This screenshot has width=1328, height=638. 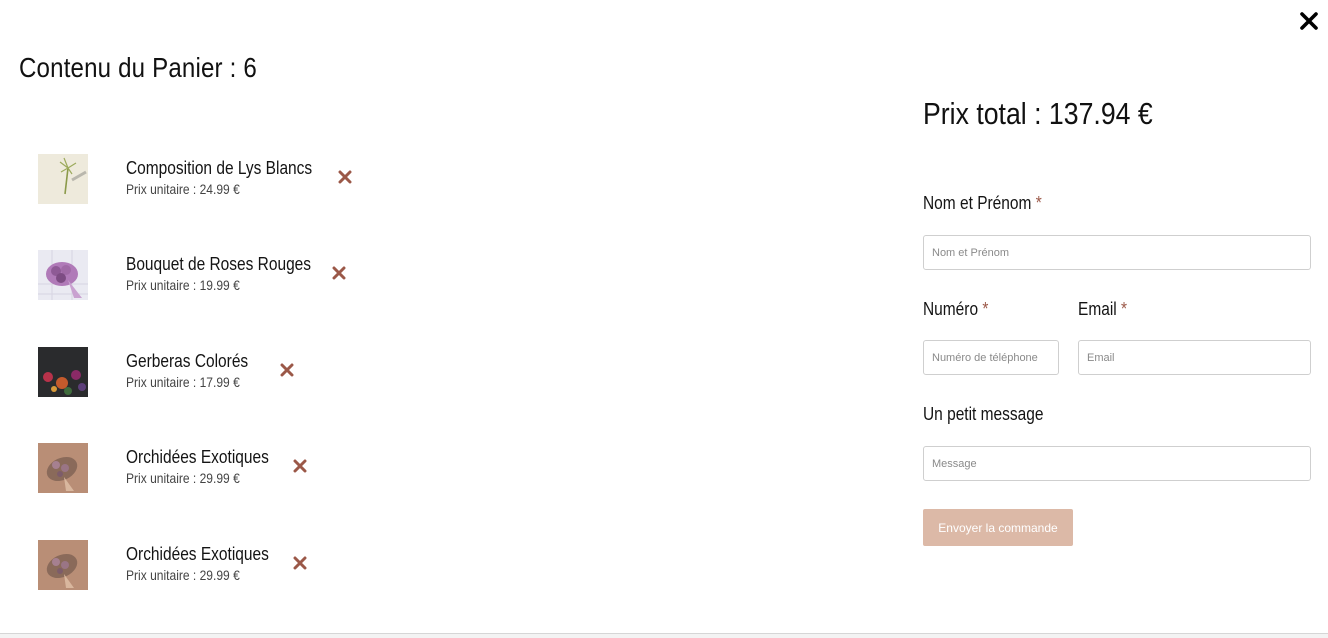 I want to click on phone-label-text: Numéro, so click(x=951, y=309).